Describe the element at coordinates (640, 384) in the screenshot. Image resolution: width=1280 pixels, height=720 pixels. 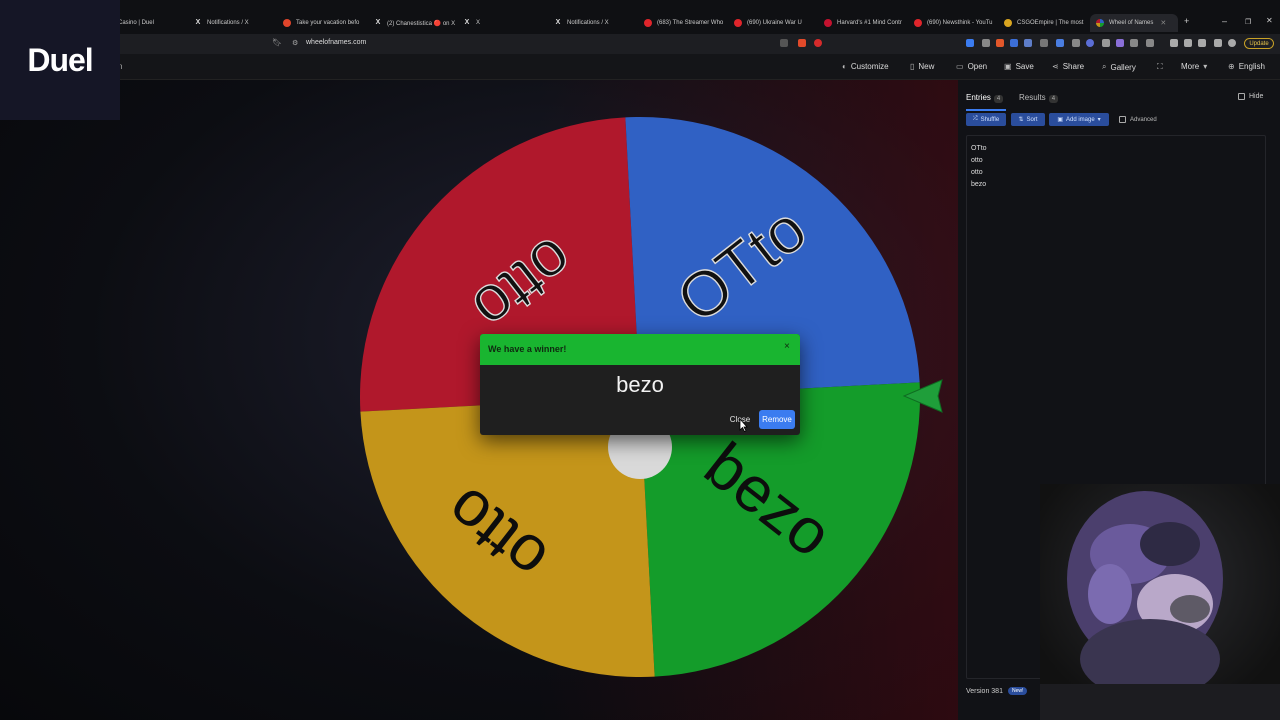
I see `winner-name: bezo` at that location.